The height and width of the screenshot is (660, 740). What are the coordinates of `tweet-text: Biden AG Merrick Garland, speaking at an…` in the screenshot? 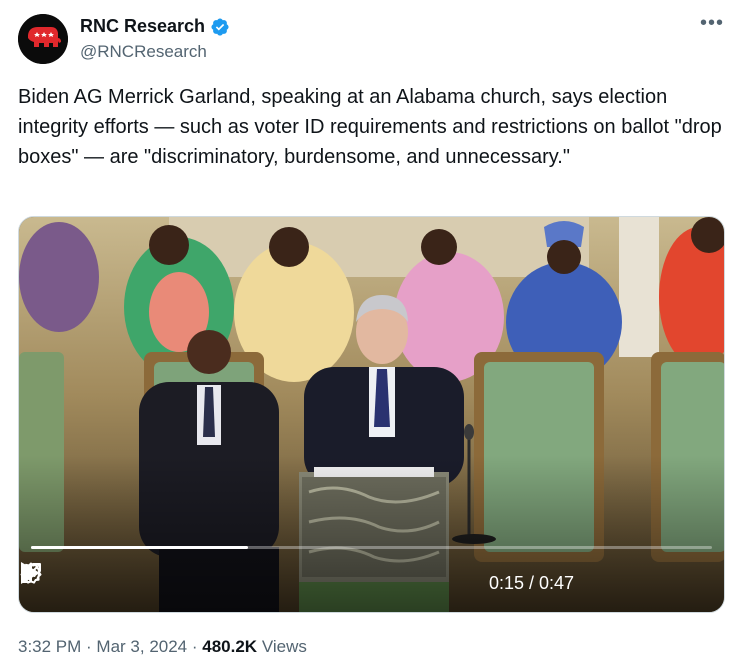 It's located at (370, 127).